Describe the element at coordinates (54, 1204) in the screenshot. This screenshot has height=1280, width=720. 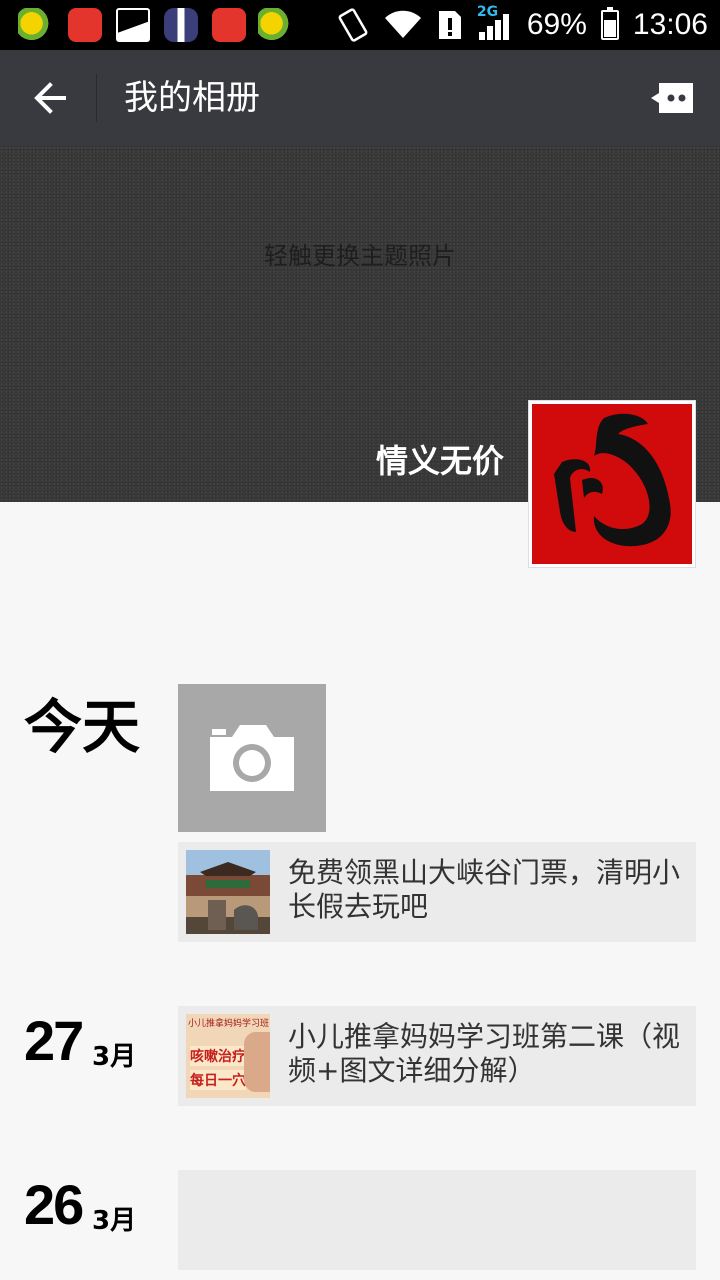
I see `date-day: 26` at that location.